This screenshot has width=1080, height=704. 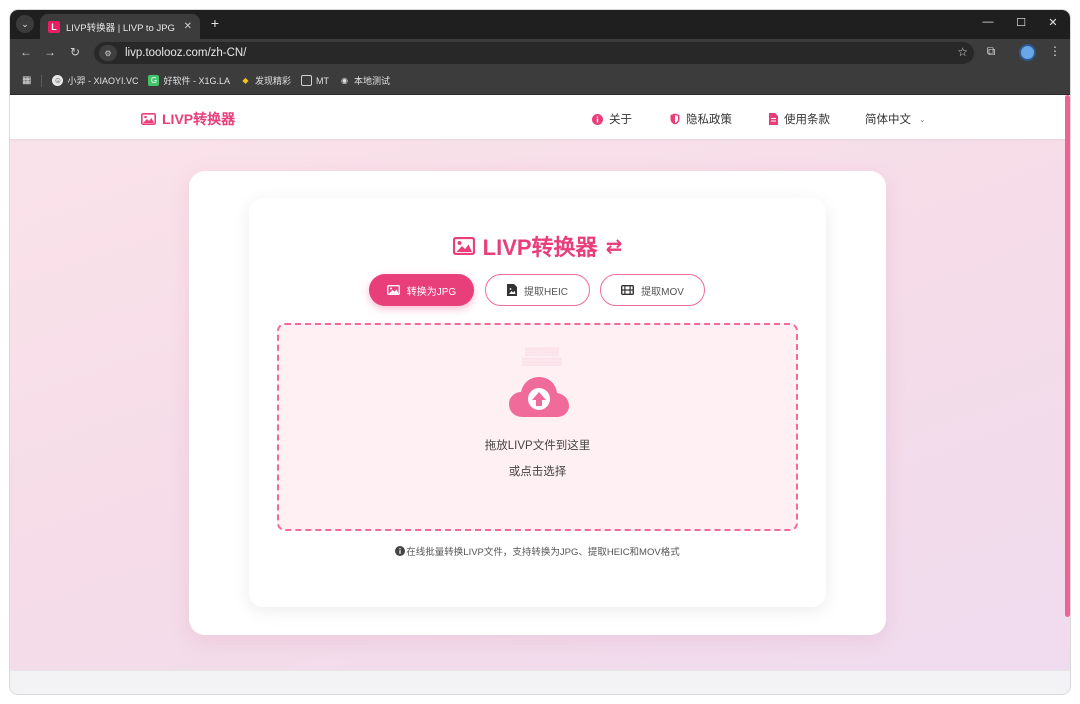 What do you see at coordinates (25, 24) in the screenshot?
I see `tab-search-icon: ⌄` at bounding box center [25, 24].